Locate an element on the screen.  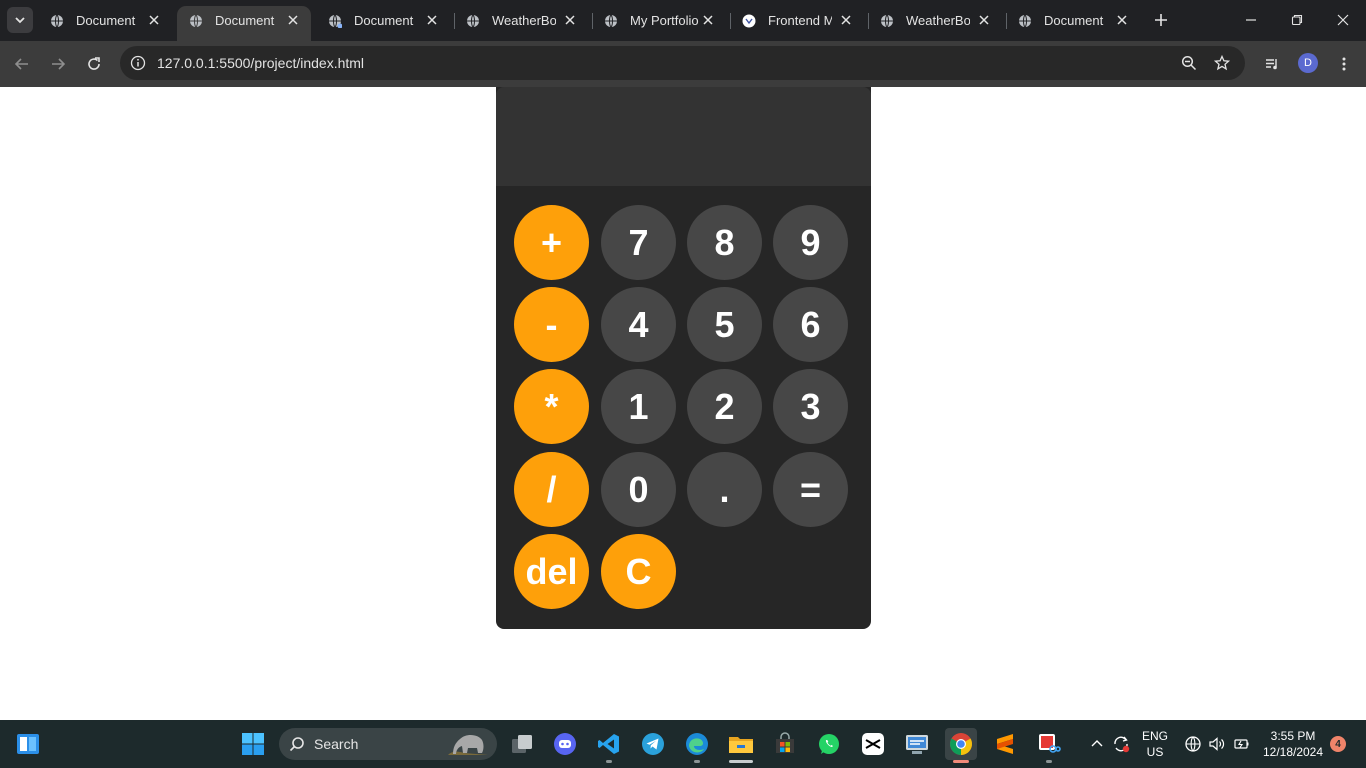
tab-title: Document is located at coordinates (384, 20).